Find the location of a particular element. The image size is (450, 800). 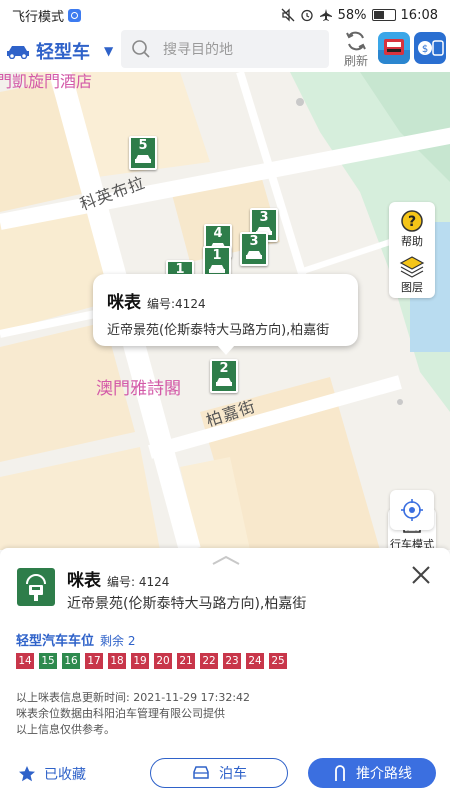

layers-button: 图层 is located at coordinates (412, 275).